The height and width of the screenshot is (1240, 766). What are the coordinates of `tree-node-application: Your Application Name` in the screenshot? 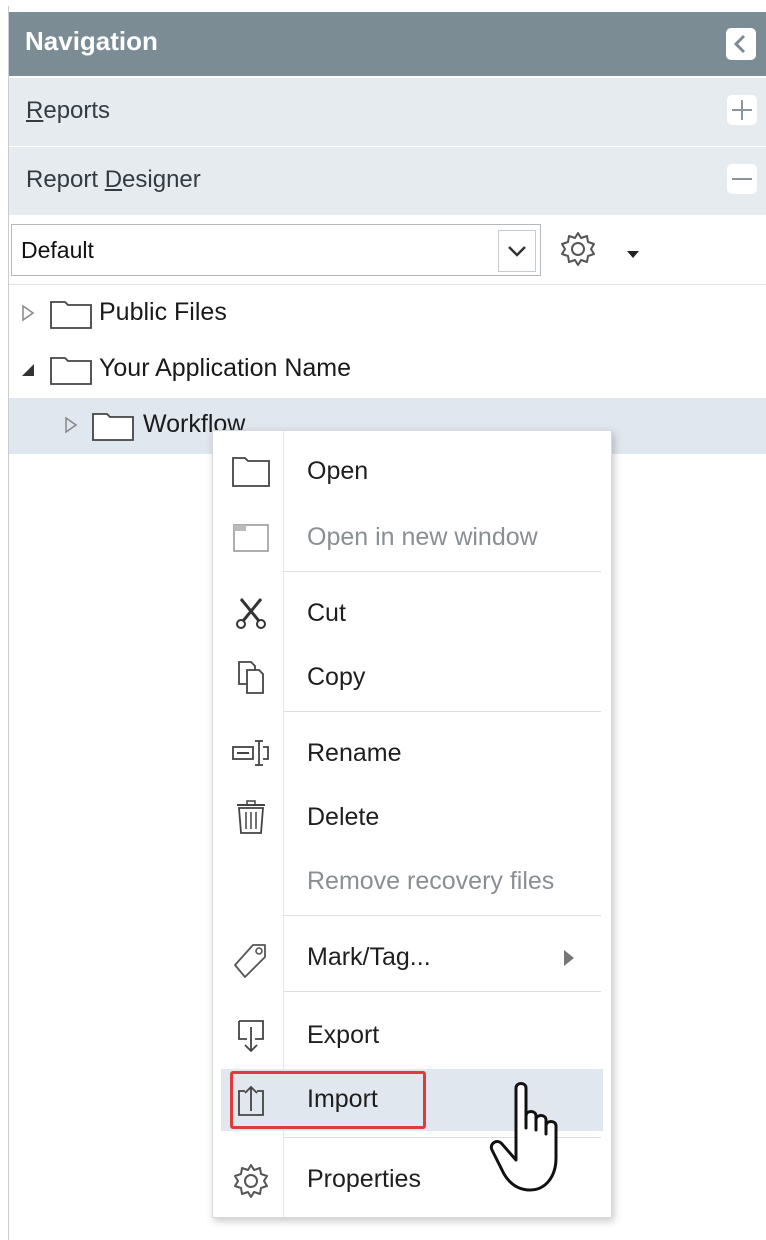 It's located at (387, 370).